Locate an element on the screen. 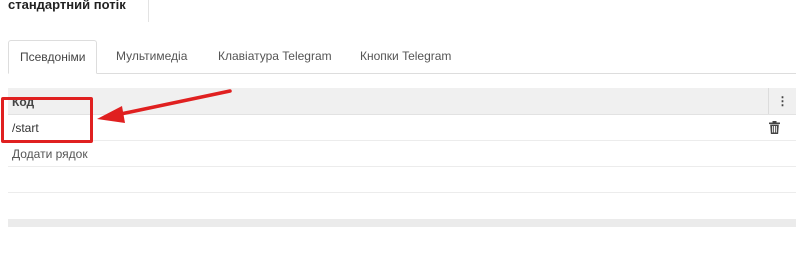 This screenshot has width=803, height=275. vertical-dots-icon: ⋮ is located at coordinates (782, 101).